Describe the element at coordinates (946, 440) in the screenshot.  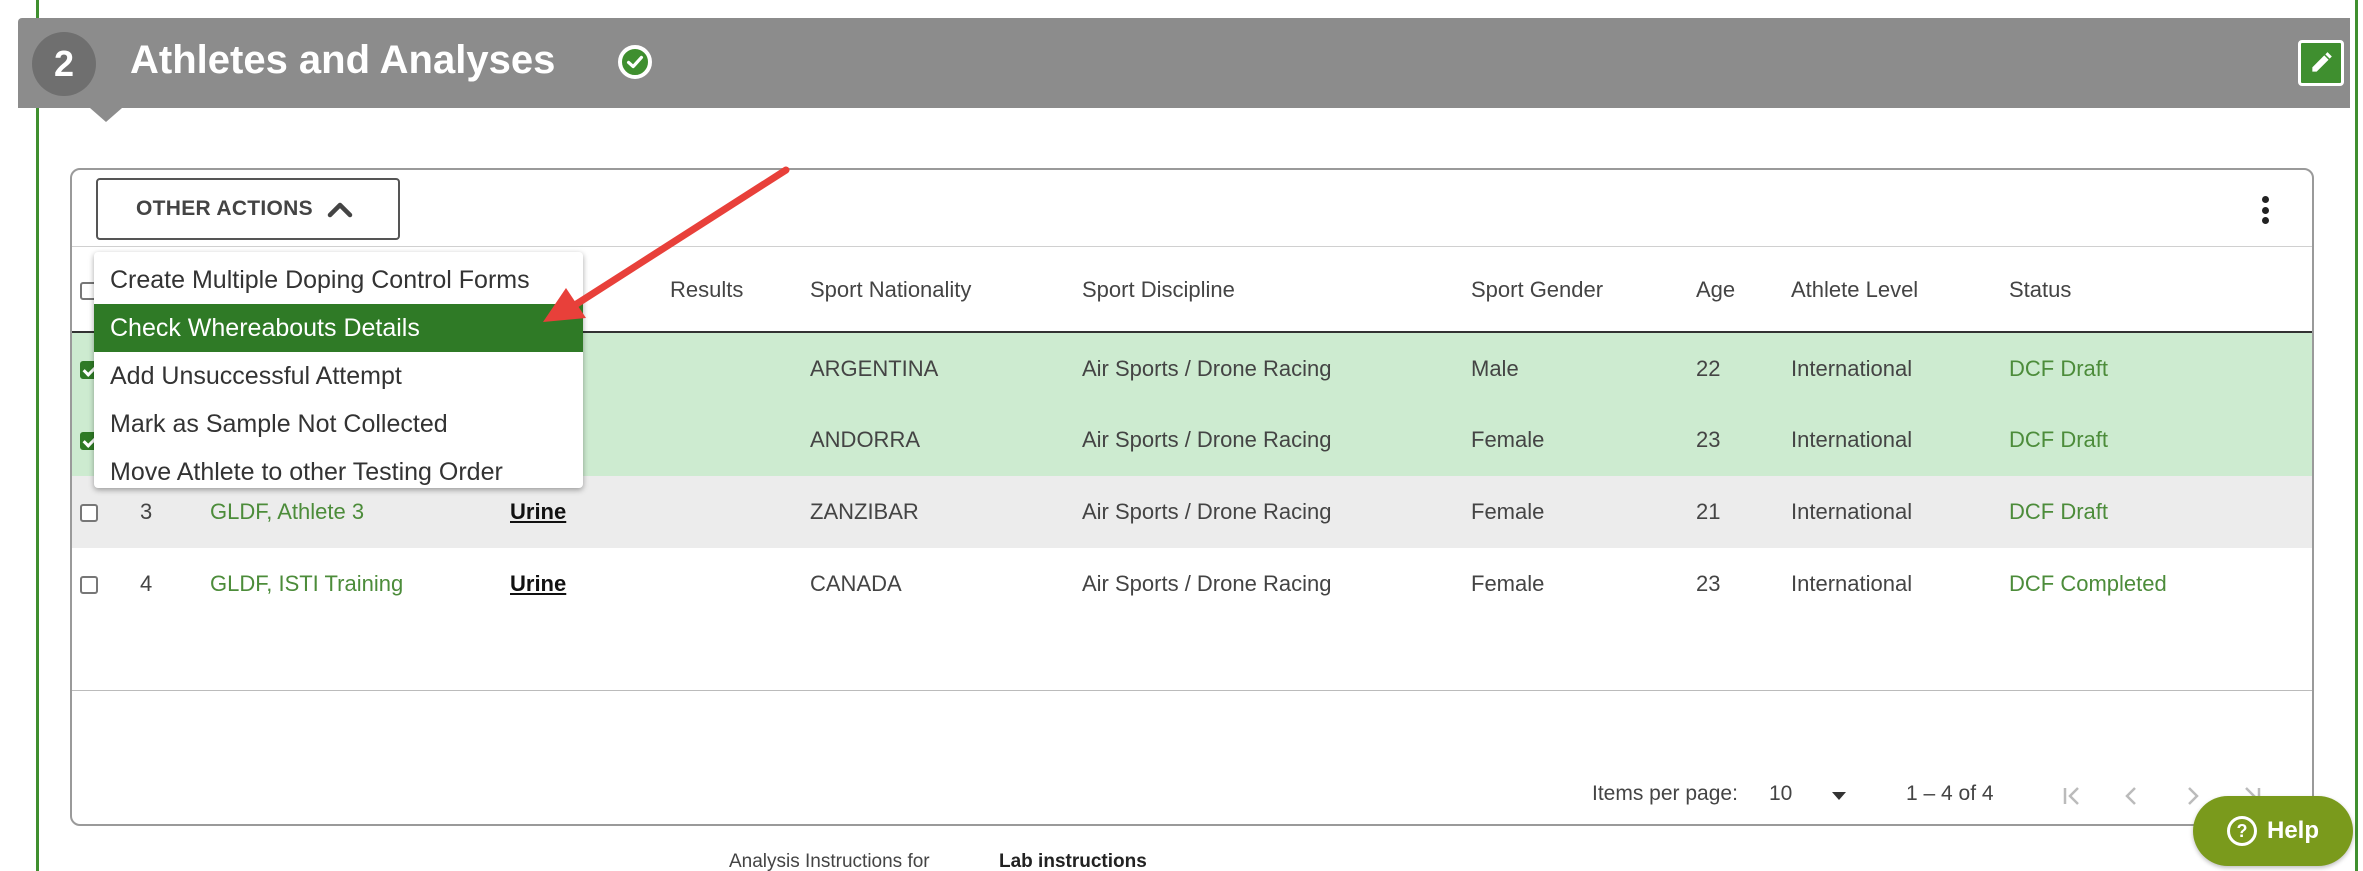
I see `sport-nationality-cell: ANDORRA` at that location.